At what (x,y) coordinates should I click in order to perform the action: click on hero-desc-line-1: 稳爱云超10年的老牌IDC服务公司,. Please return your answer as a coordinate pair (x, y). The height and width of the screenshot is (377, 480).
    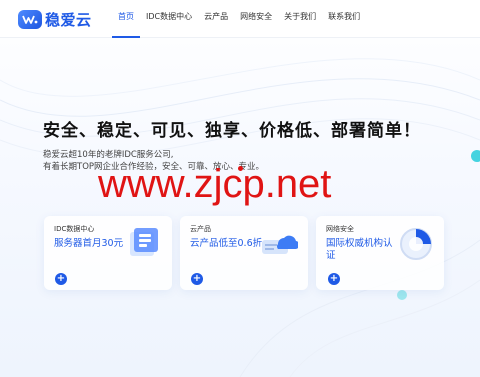
    Looking at the image, I should click on (108, 155).